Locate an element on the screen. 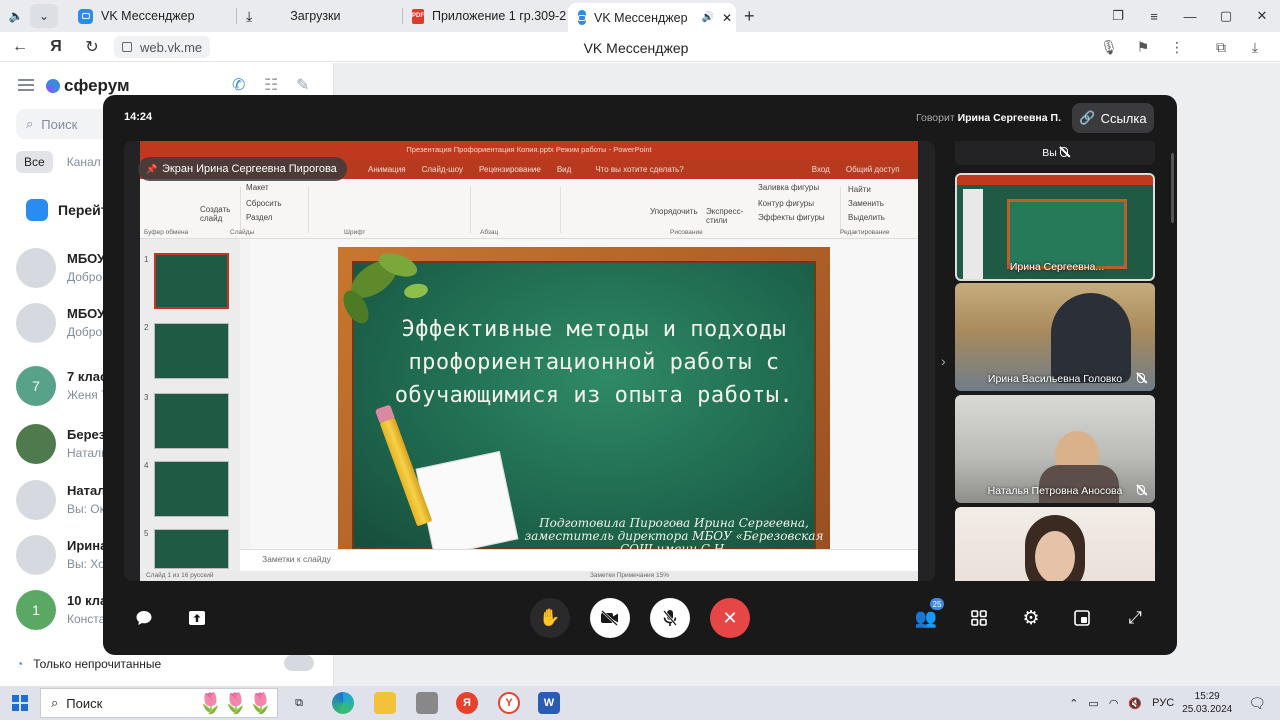 Image resolution: width=1280 pixels, height=720 pixels. menu-burger-icon is located at coordinates (26, 85).